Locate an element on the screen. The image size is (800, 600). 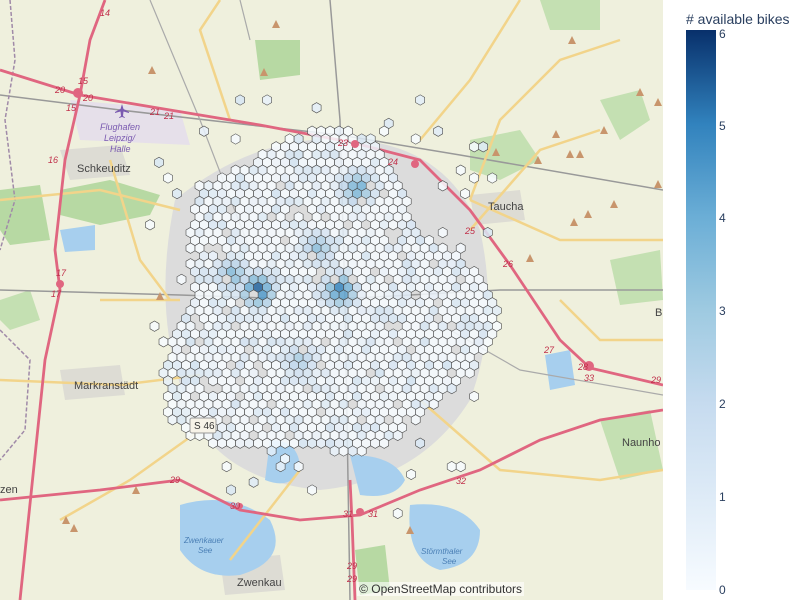
colorbar is located at coordinates (701, 310).